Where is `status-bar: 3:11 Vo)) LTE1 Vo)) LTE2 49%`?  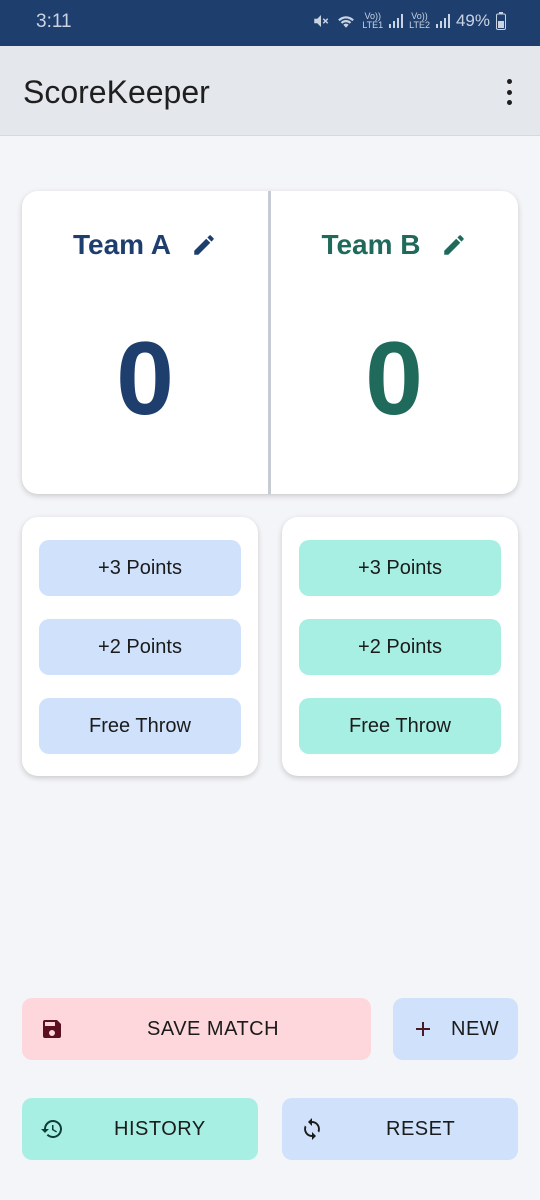 status-bar: 3:11 Vo)) LTE1 Vo)) LTE2 49% is located at coordinates (270, 23).